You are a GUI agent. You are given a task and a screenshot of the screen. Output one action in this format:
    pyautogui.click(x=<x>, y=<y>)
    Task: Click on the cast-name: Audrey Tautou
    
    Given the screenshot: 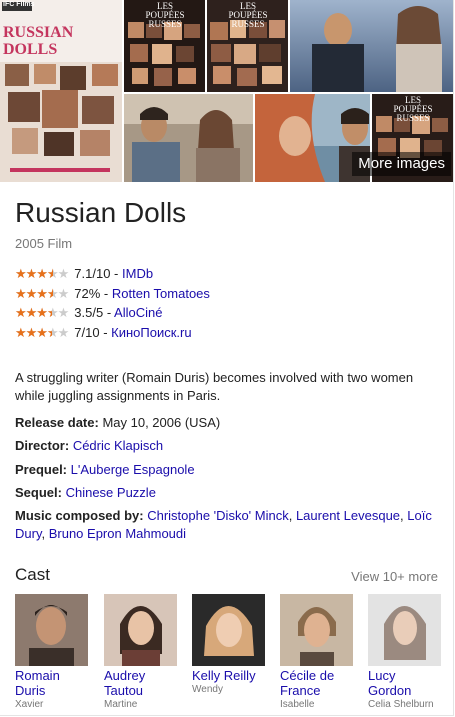 What is the action you would take?
    pyautogui.click(x=140, y=683)
    